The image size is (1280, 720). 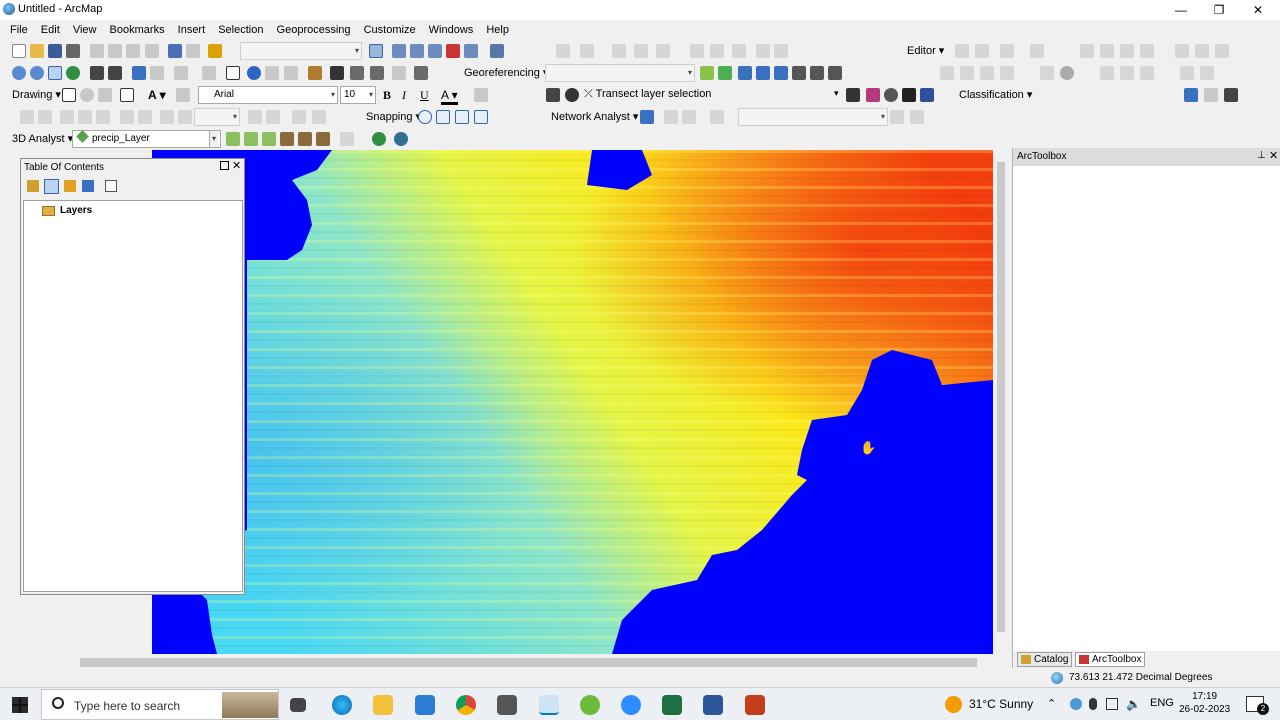 I want to click on edge-snap-icon, so click(x=481, y=117).